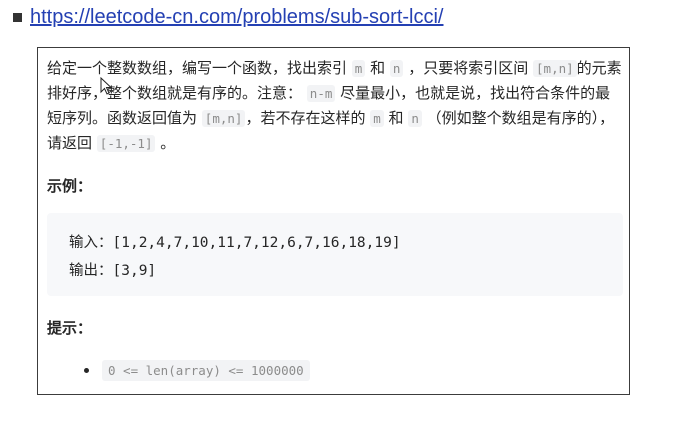 The image size is (692, 433). What do you see at coordinates (197, 68) in the screenshot?
I see `desc-text: 给定一个整数数组，编写一个函数，找出索引` at bounding box center [197, 68].